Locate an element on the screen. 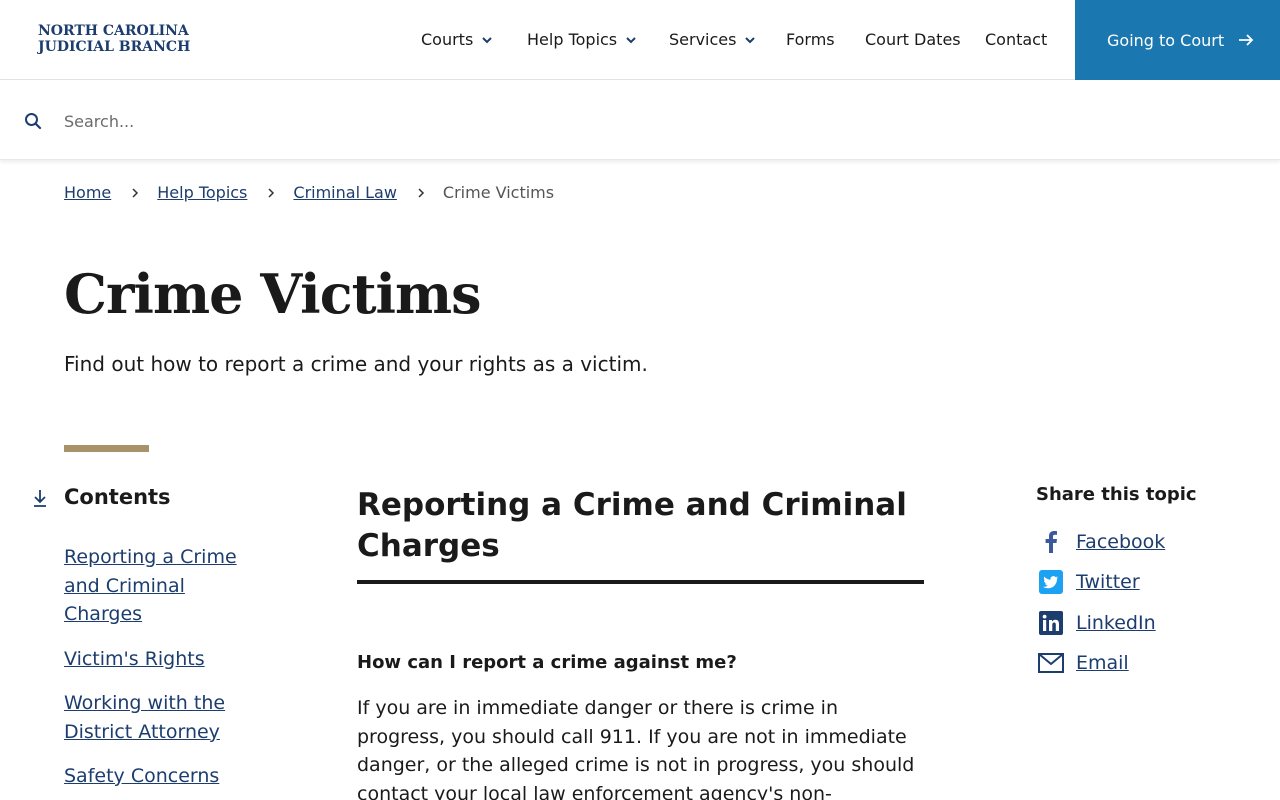 The width and height of the screenshot is (1280, 800). nav-court-dates: Court Dates is located at coordinates (913, 39).